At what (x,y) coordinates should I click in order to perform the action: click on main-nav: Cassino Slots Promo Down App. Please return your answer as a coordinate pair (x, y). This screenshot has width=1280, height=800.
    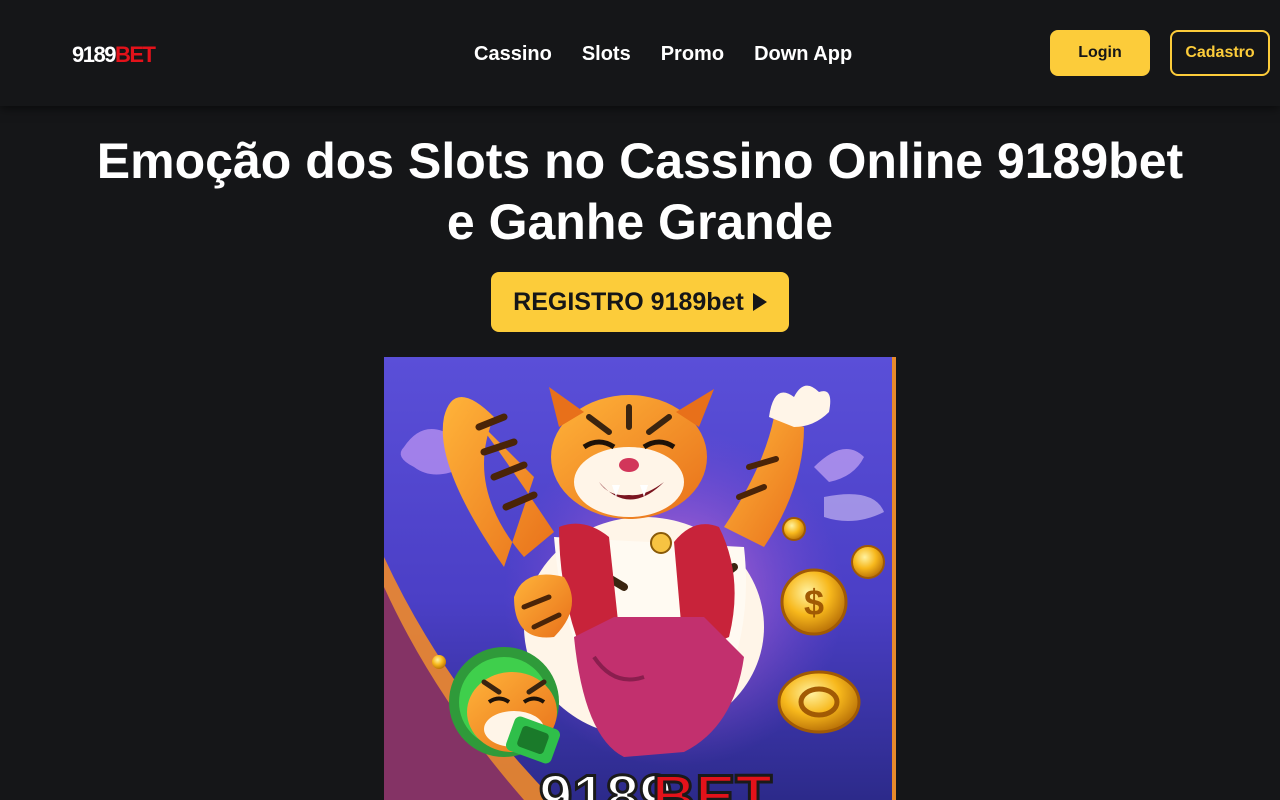
    Looking at the image, I should click on (663, 54).